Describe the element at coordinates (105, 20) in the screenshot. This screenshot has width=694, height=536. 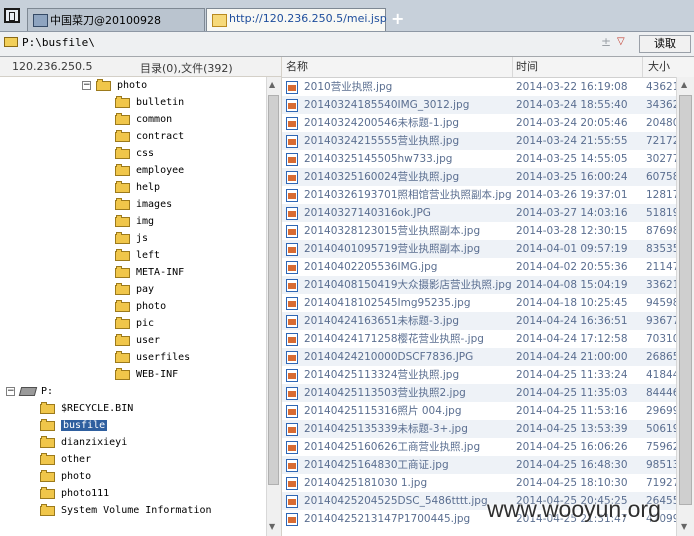
I see `tab-label: 中国菜刀@20100928` at that location.